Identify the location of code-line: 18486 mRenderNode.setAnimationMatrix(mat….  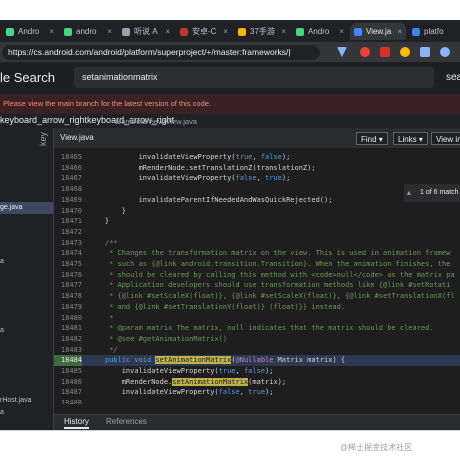
(257, 382).